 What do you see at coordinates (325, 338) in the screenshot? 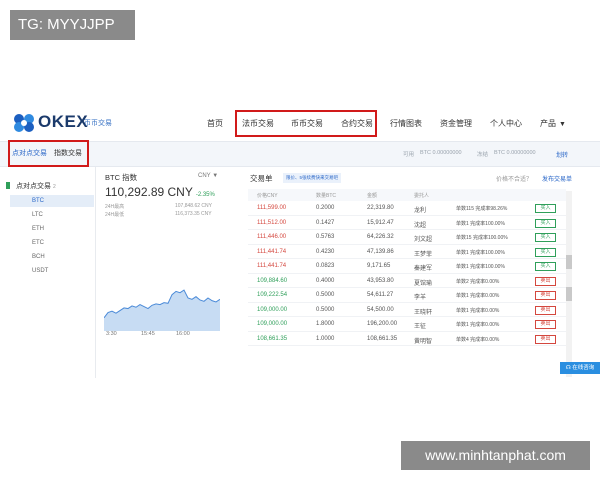
I see `amount-cell: 1.0000` at bounding box center [325, 338].